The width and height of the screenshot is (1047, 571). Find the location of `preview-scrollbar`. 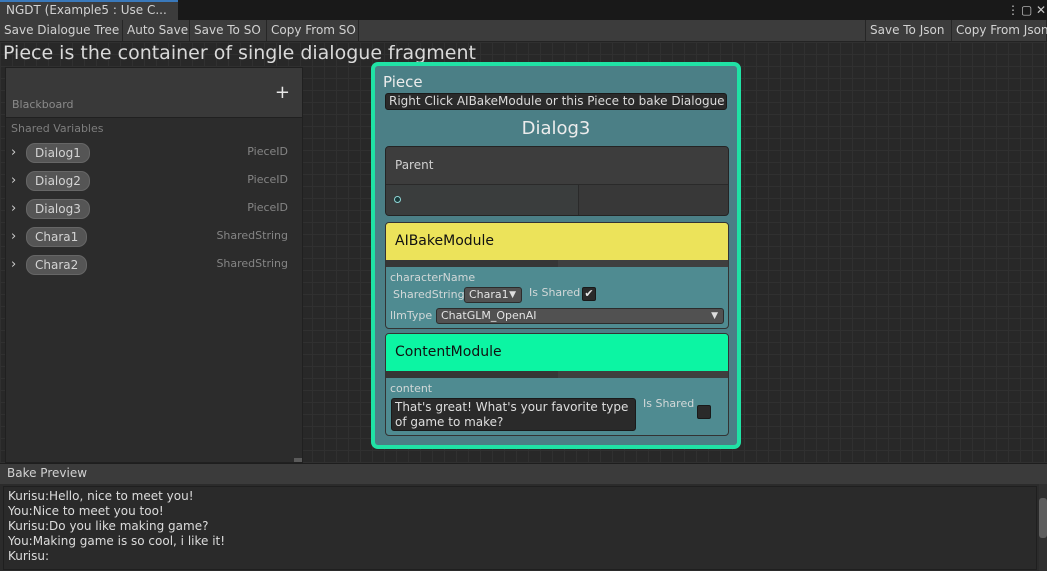

preview-scrollbar is located at coordinates (1043, 527).